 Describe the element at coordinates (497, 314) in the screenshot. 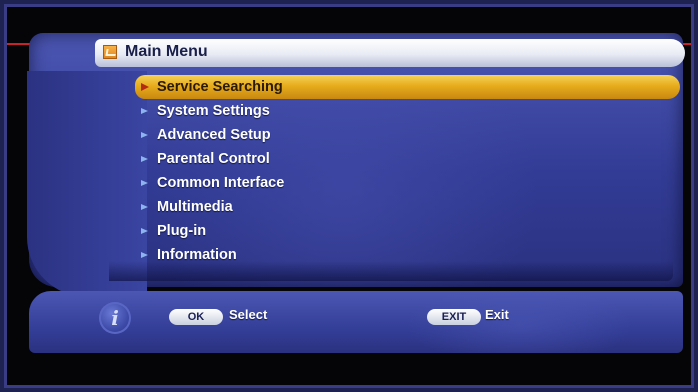

I see `exit-key-hint: Exit` at that location.